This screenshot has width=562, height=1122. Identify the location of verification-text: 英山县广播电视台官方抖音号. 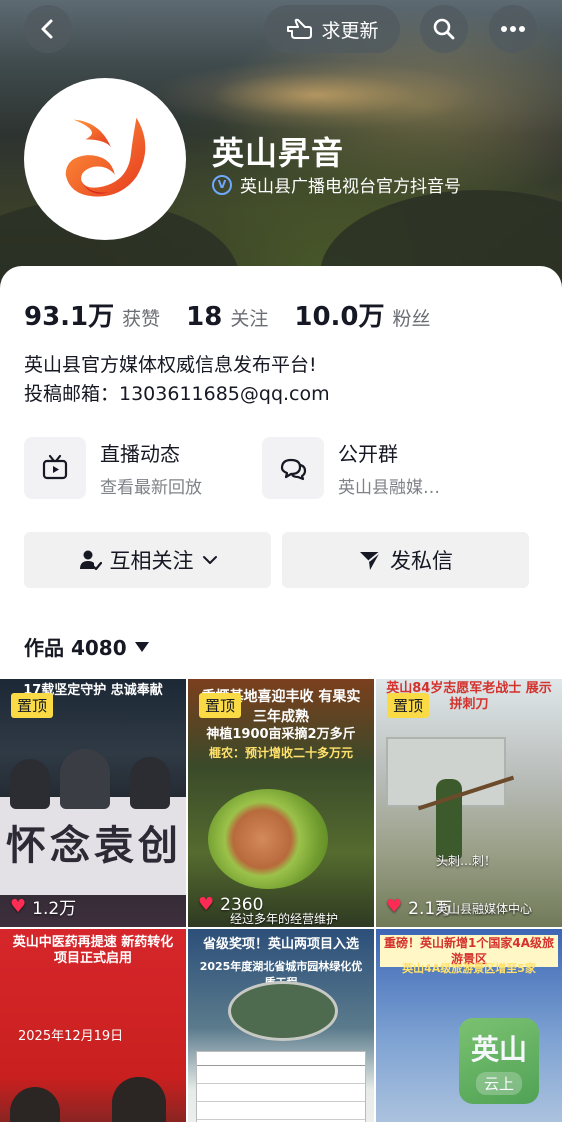
(350, 187).